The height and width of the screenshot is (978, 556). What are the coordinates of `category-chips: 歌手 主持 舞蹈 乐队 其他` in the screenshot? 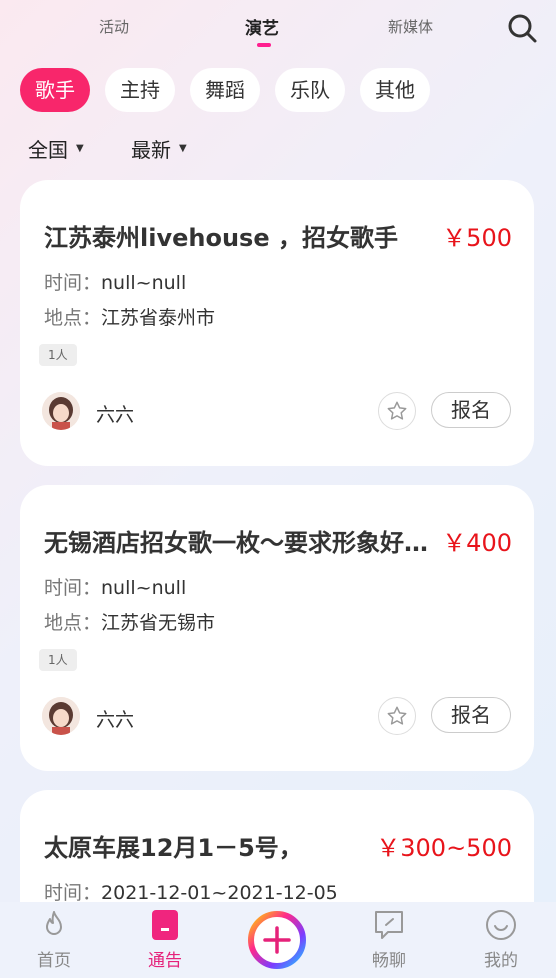 It's located at (225, 90).